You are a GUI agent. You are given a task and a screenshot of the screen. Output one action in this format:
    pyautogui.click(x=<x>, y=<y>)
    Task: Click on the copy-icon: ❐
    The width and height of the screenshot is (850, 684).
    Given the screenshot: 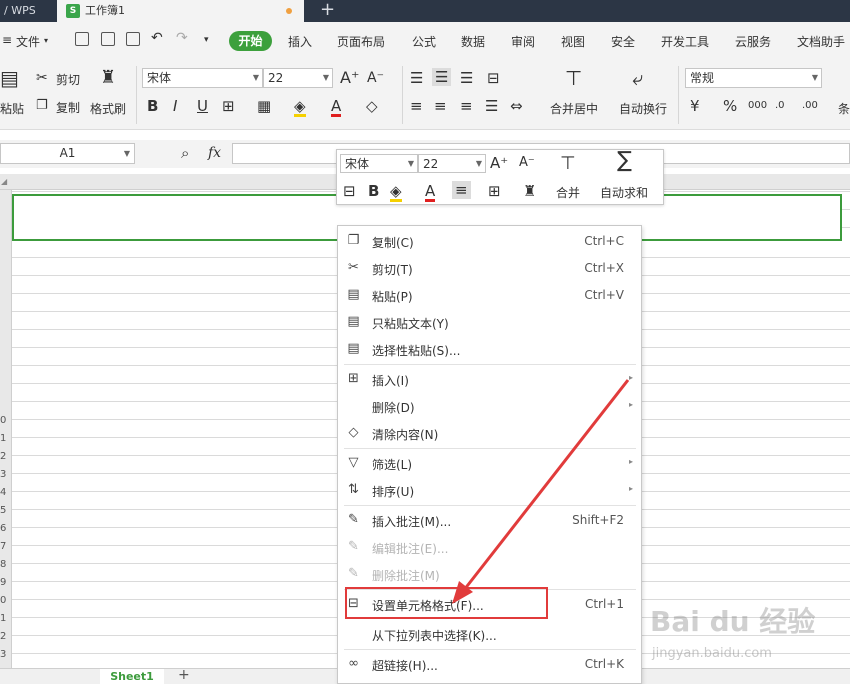 What is the action you would take?
    pyautogui.click(x=42, y=106)
    